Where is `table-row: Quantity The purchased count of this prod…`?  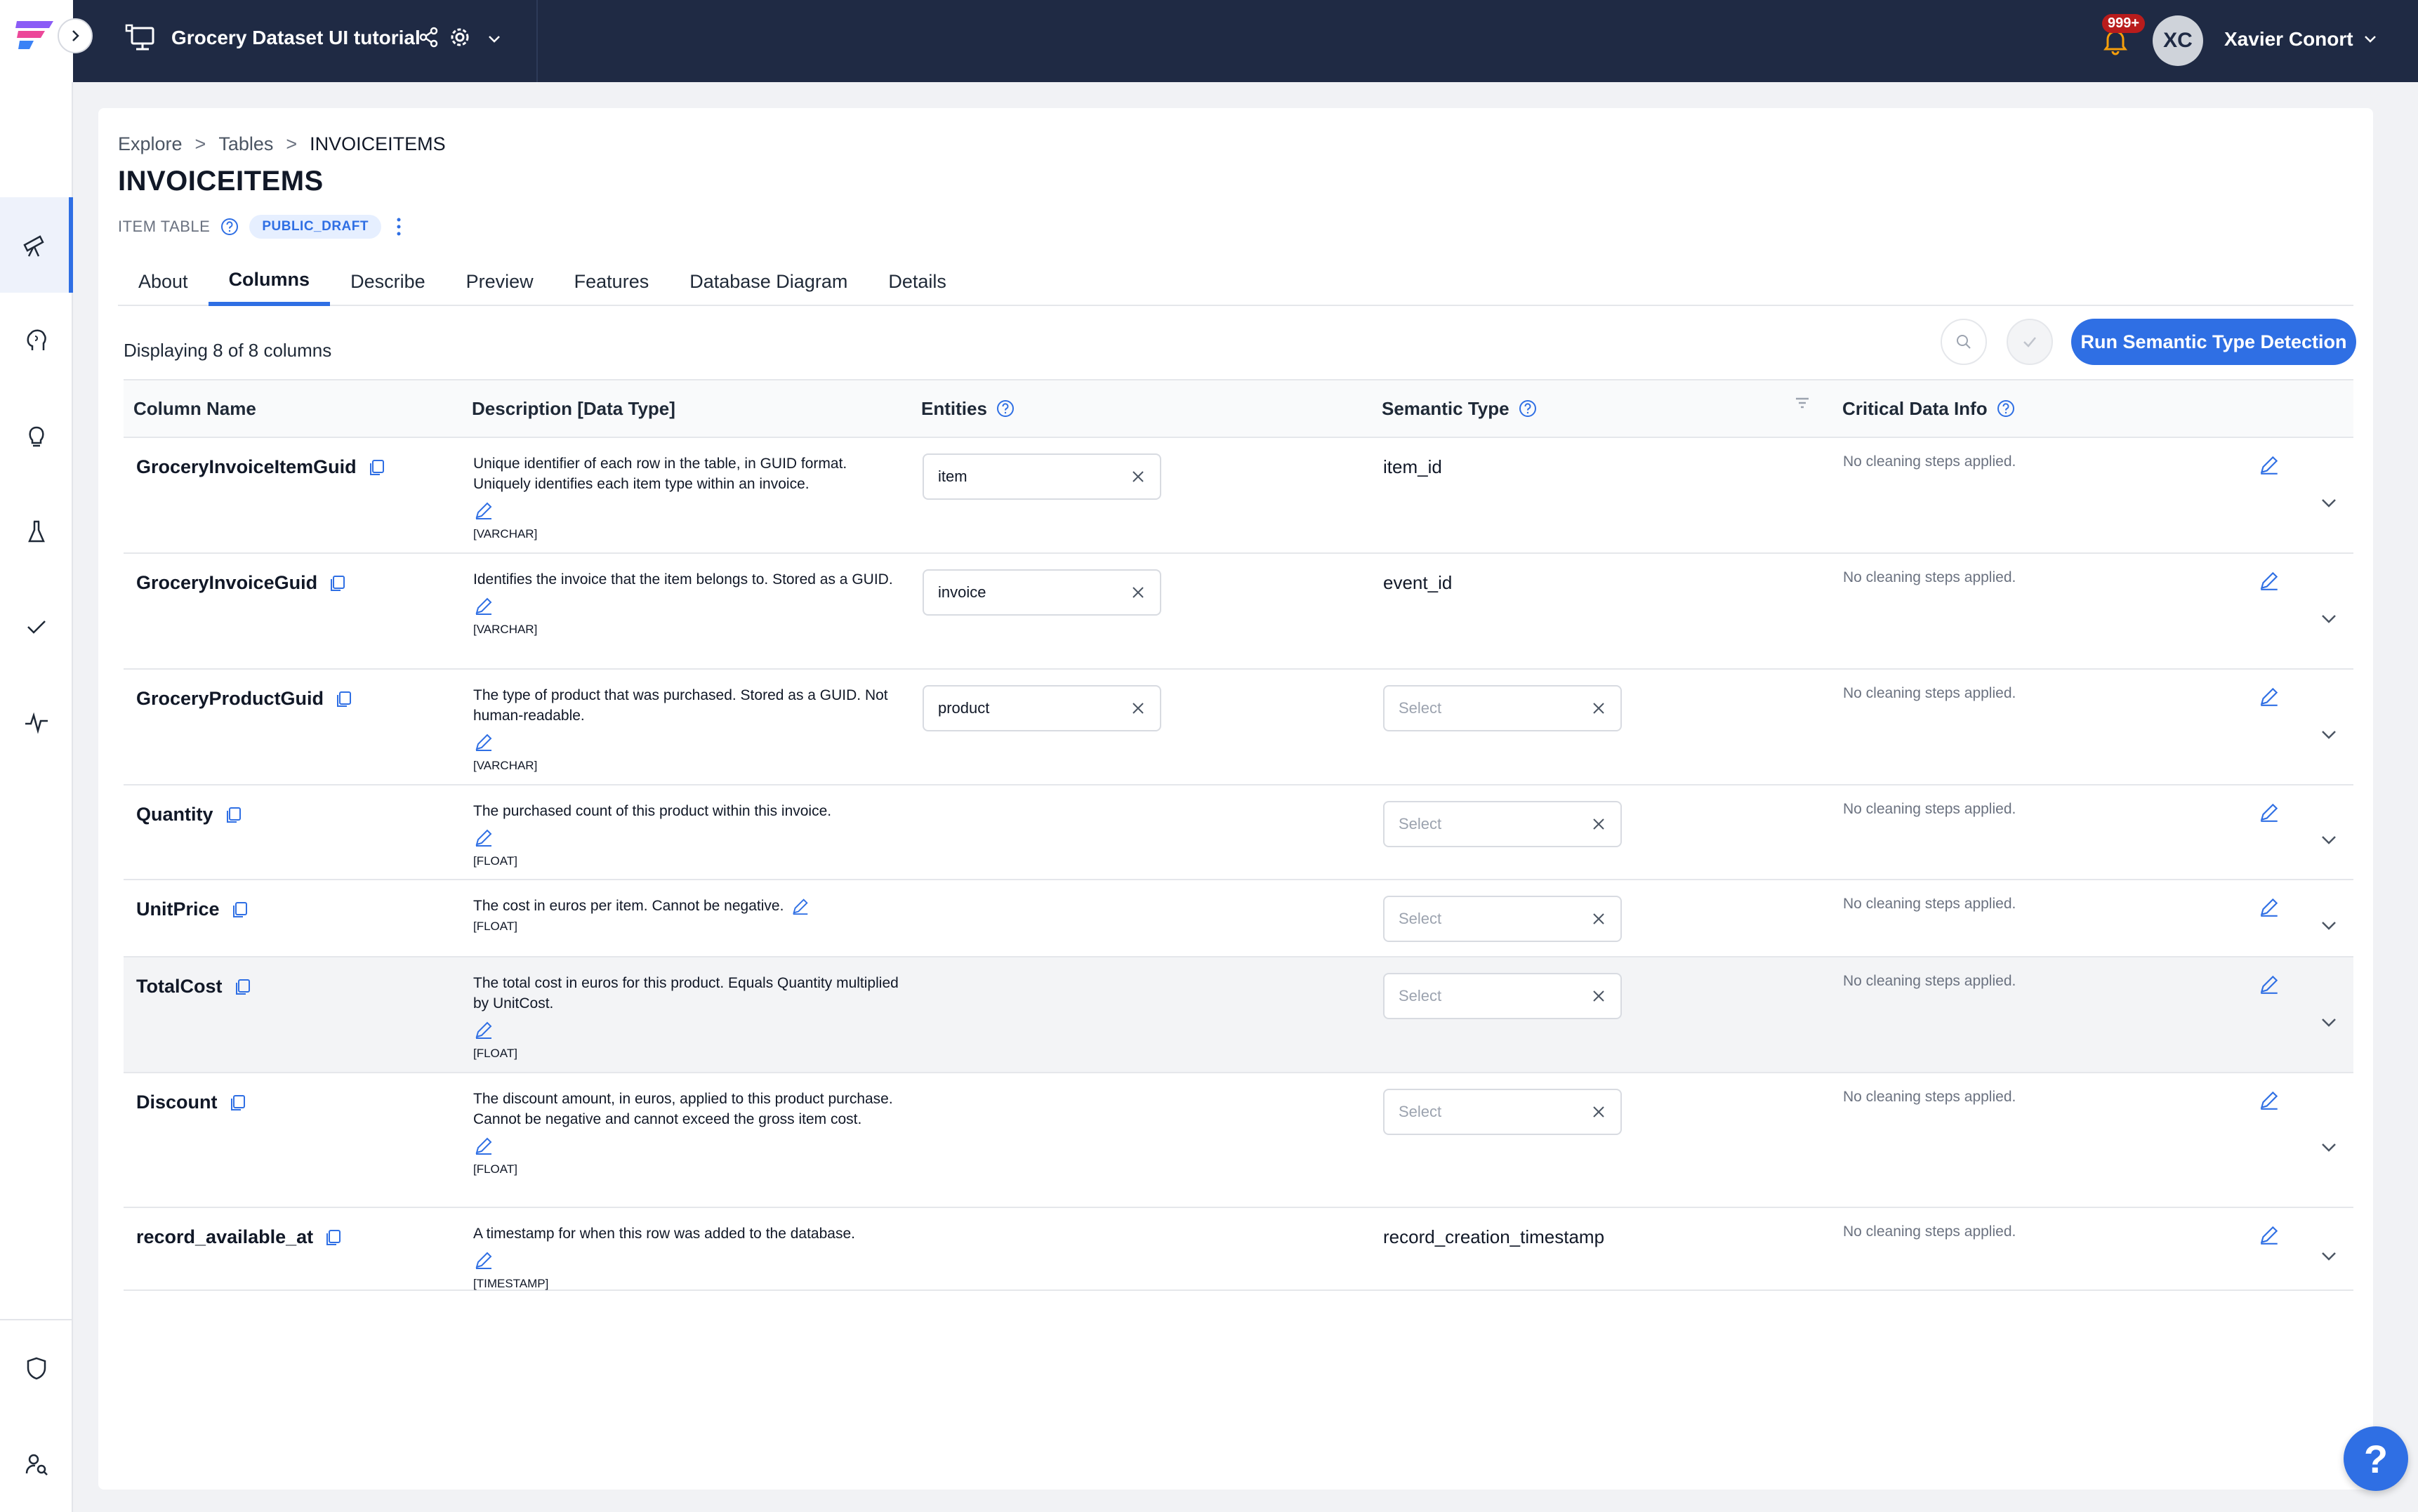 table-row: Quantity The purchased count of this prod… is located at coordinates (1238, 832).